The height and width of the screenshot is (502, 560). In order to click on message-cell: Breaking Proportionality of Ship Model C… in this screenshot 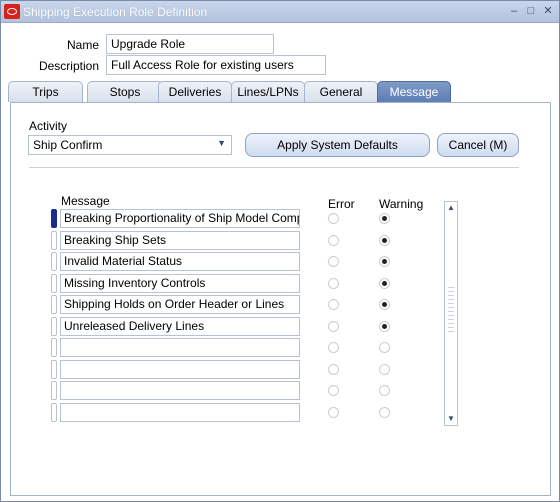, I will do `click(180, 218)`.